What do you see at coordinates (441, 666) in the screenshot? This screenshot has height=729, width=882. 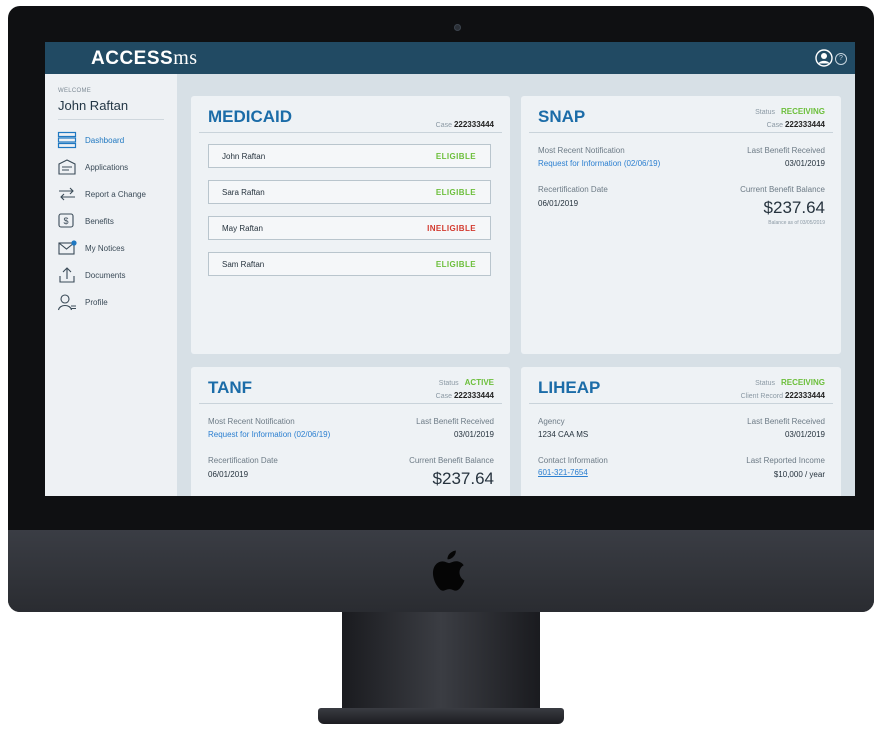 I see `monitor-stand` at bounding box center [441, 666].